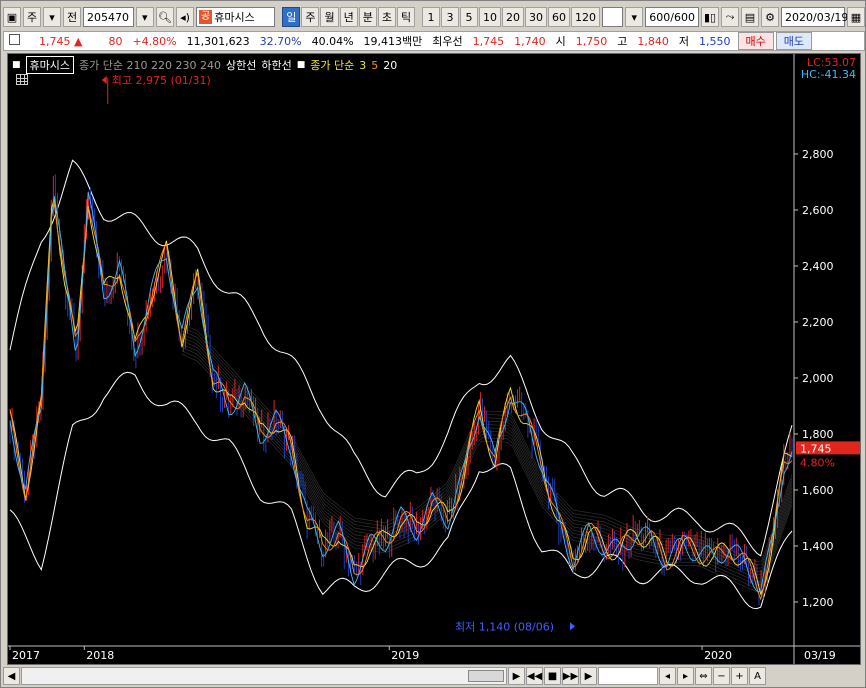 This screenshot has width=866, height=688. Describe the element at coordinates (755, 41) in the screenshot. I see `buy-button: 매수` at that location.